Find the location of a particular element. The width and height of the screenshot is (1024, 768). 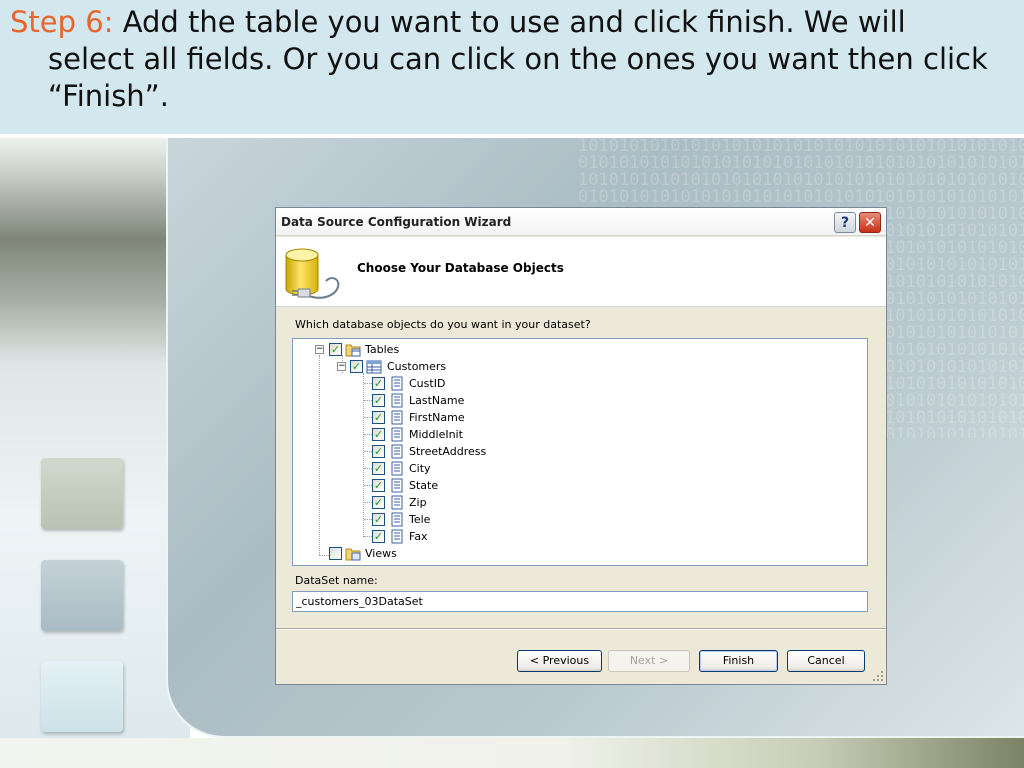

field-label: MiddleInit is located at coordinates (436, 434).